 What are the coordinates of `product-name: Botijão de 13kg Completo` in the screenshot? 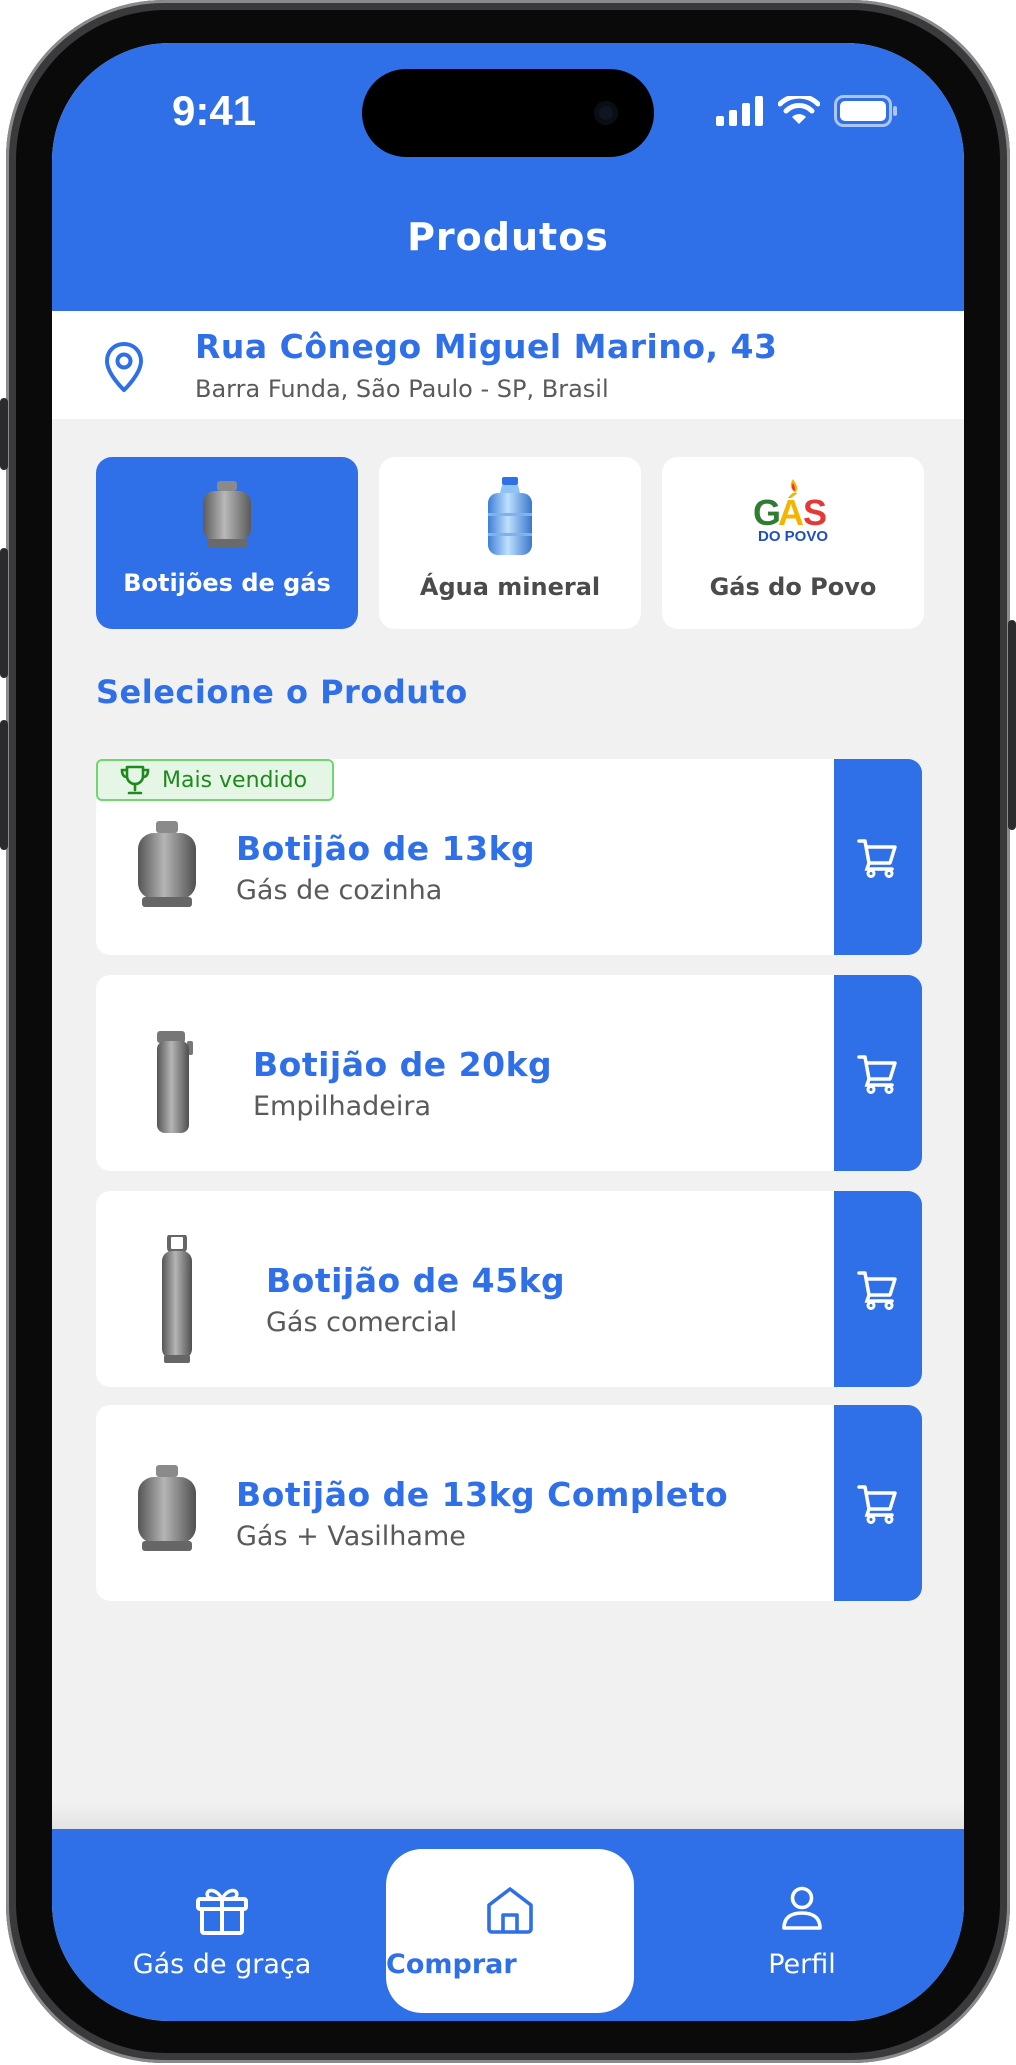 It's located at (482, 1494).